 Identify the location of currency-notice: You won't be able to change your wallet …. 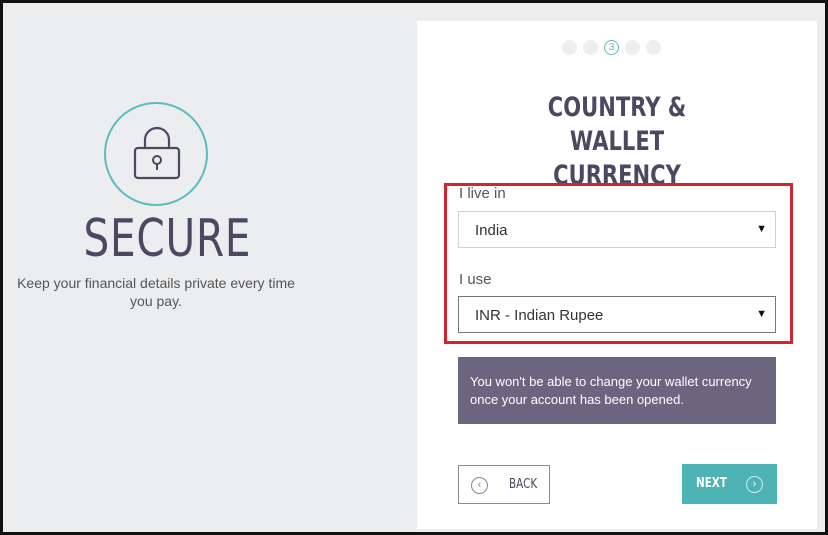
(617, 390).